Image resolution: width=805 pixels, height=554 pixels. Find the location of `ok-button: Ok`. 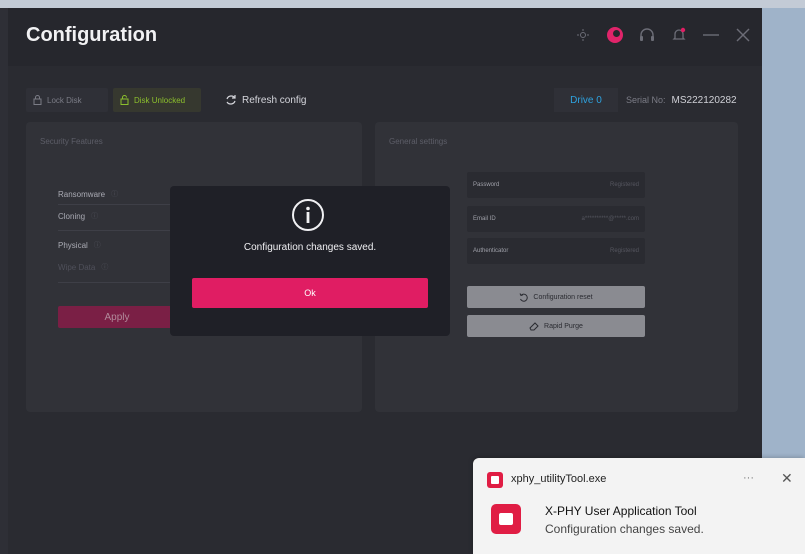

ok-button: Ok is located at coordinates (310, 293).